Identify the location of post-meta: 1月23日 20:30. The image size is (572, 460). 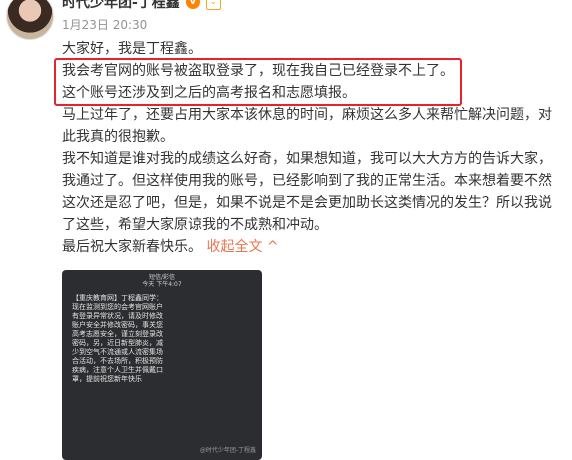
(104, 24).